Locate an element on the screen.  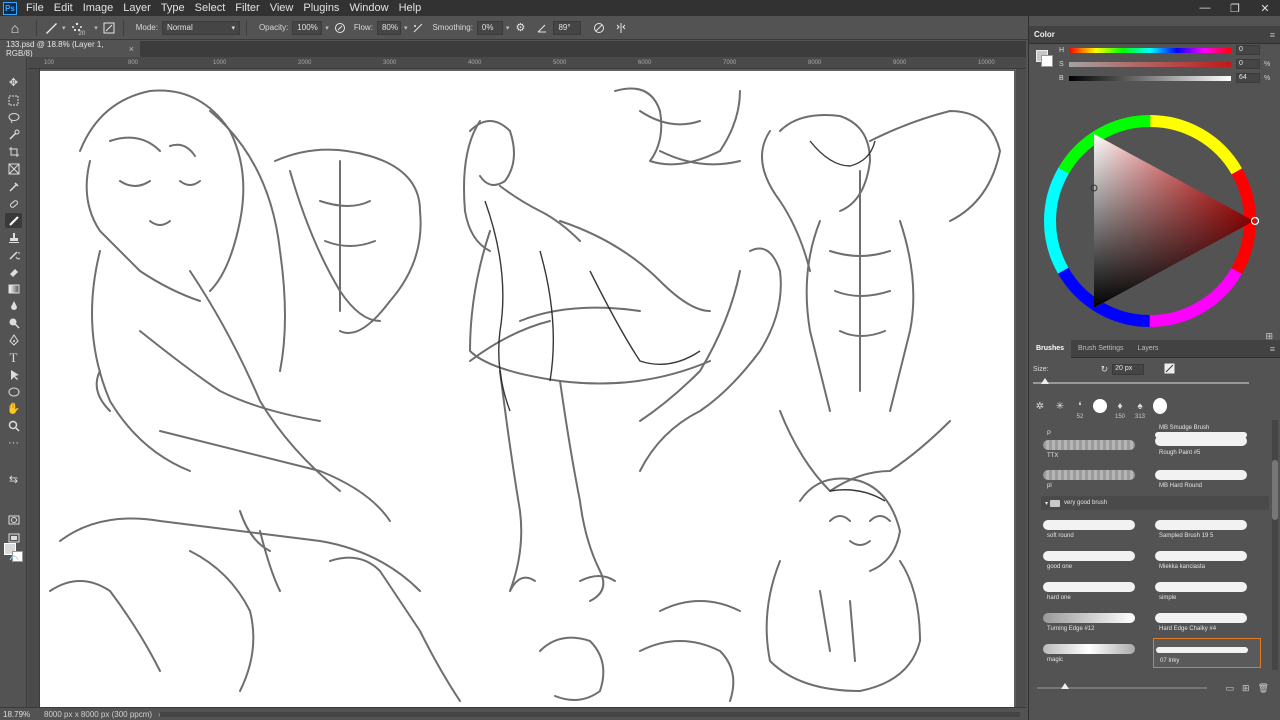
menu-window: Window is located at coordinates (368, 8).